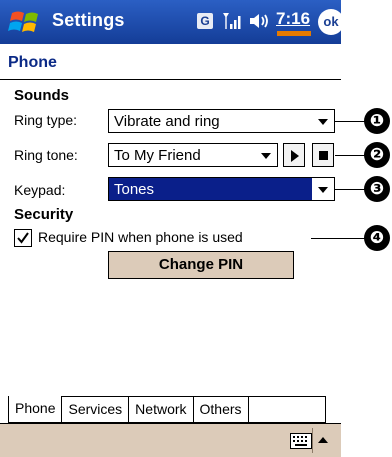 This screenshot has width=392, height=457. What do you see at coordinates (46, 120) in the screenshot?
I see `ring-type-label: Ring type:` at bounding box center [46, 120].